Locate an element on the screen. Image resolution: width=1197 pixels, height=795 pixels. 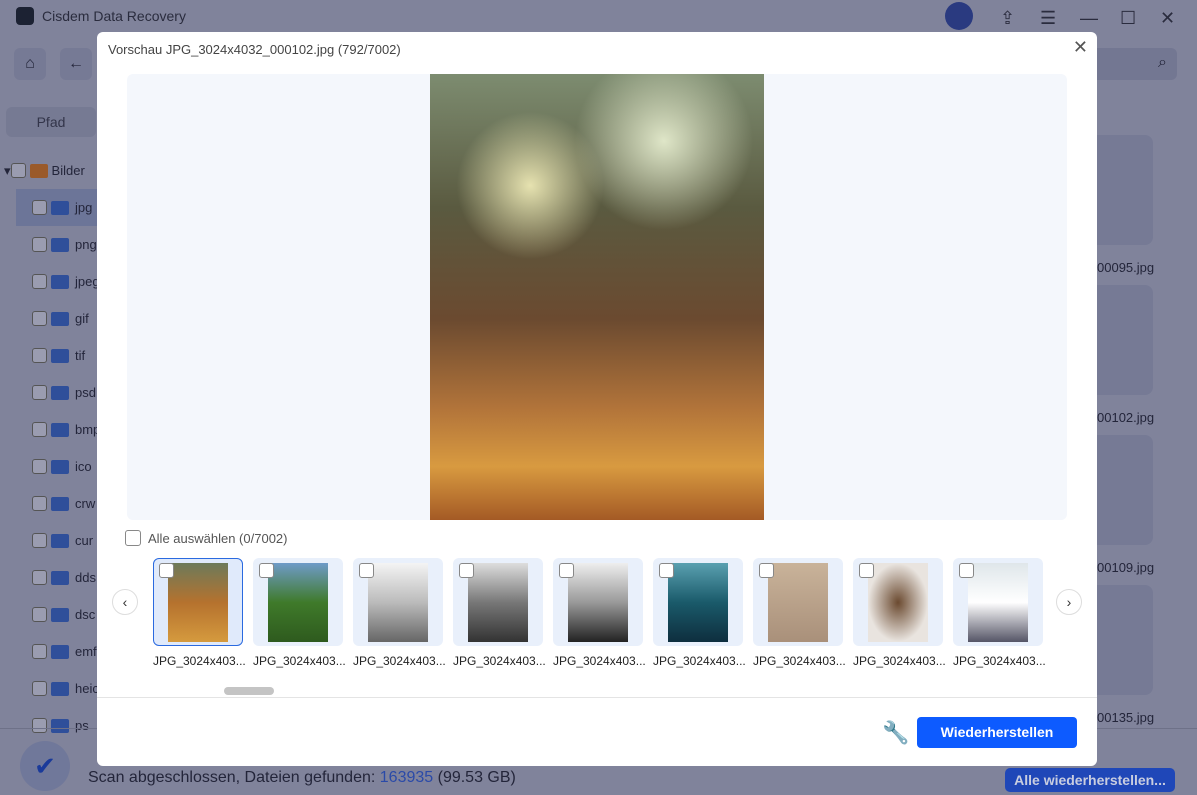
tree-item: tif is located at coordinates (55, 355).